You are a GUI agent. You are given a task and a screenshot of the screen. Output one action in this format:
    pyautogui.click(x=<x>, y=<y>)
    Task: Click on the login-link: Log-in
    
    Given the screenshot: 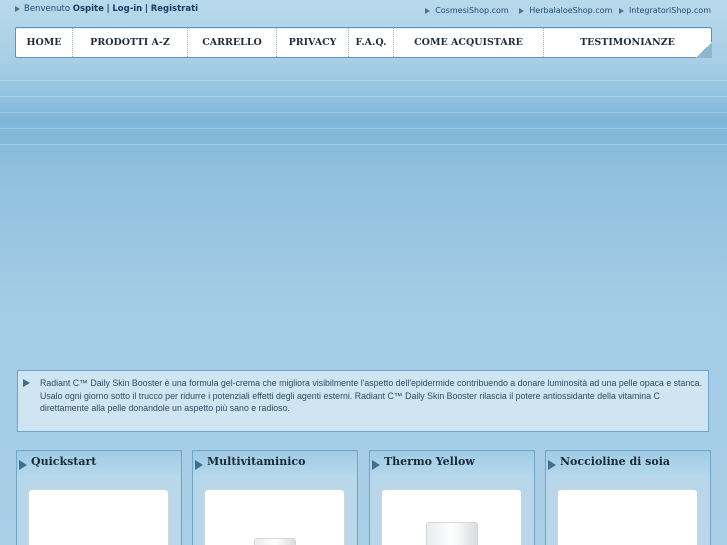 What is the action you would take?
    pyautogui.click(x=127, y=9)
    